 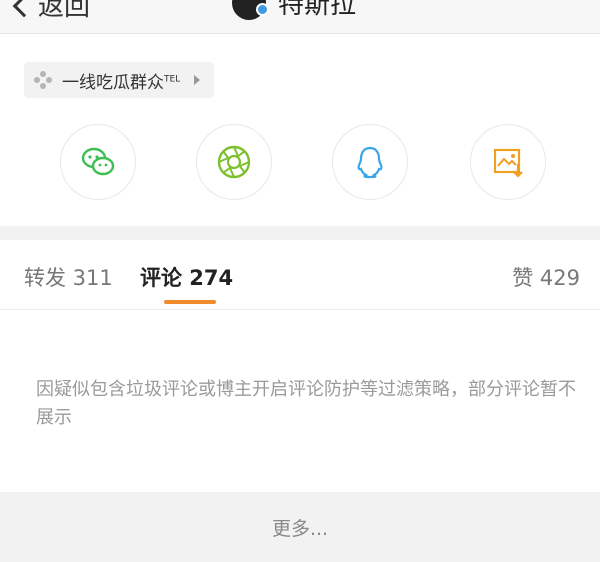 I want to click on save-image-icon, so click(x=508, y=163).